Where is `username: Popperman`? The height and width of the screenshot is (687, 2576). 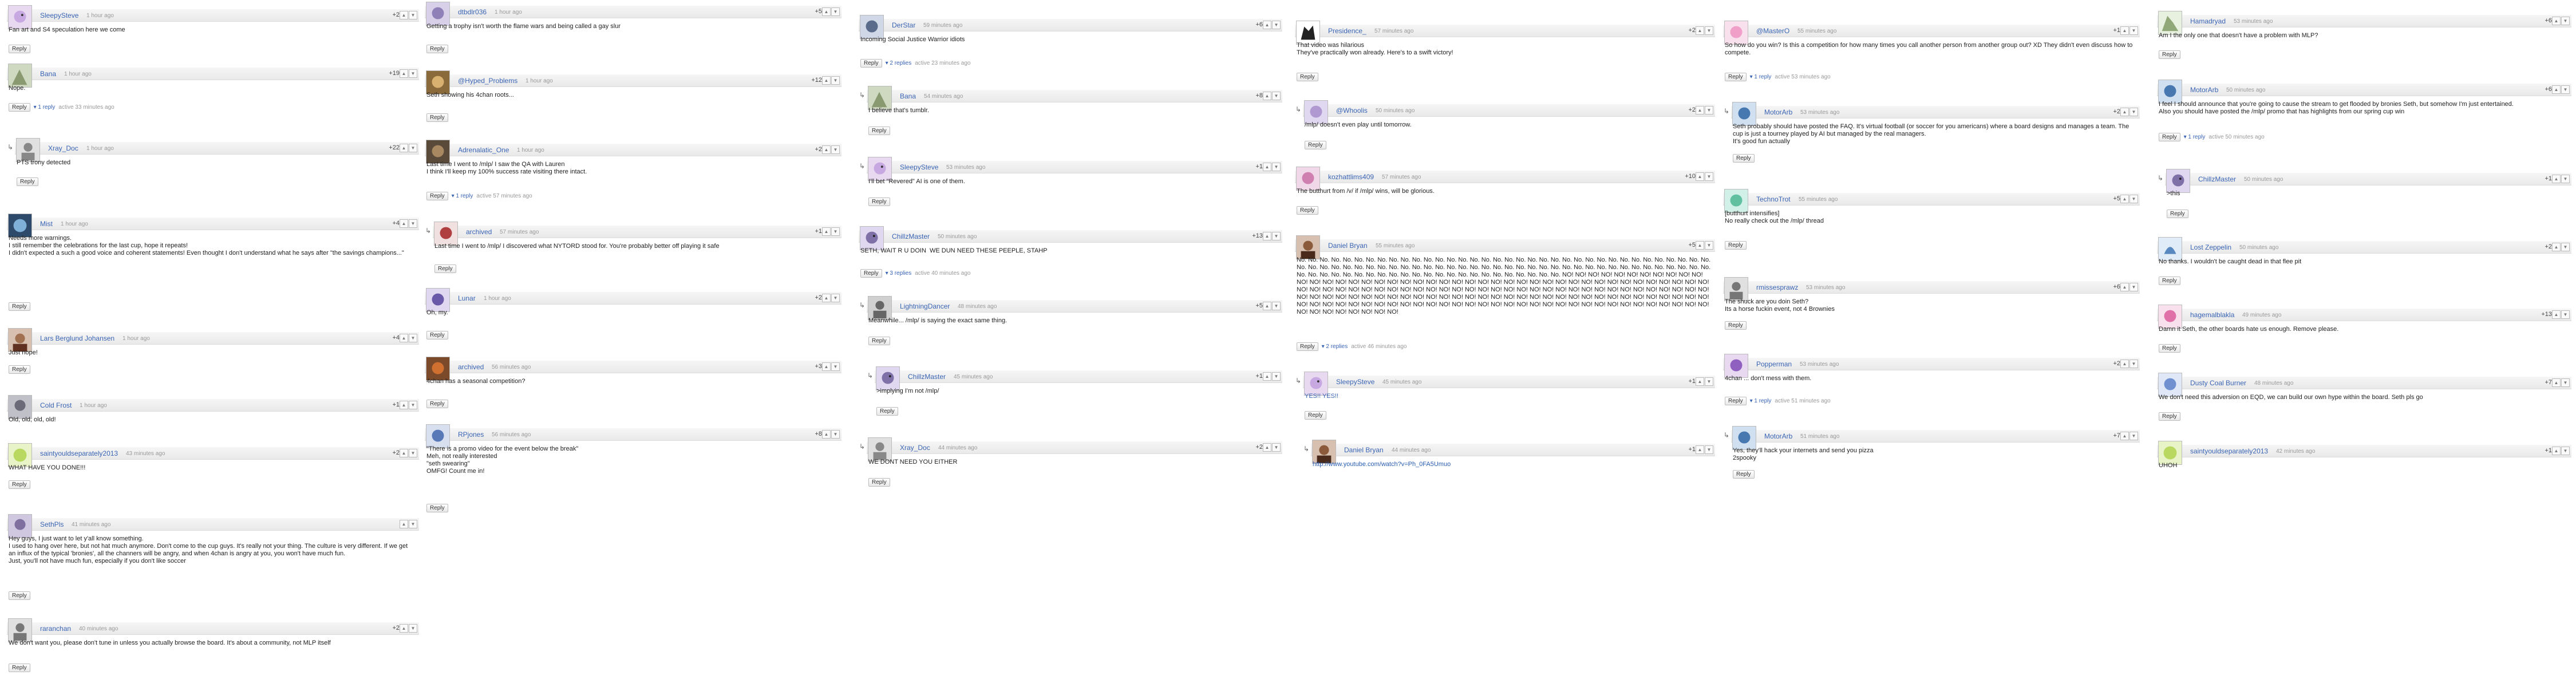
username: Popperman is located at coordinates (1774, 364).